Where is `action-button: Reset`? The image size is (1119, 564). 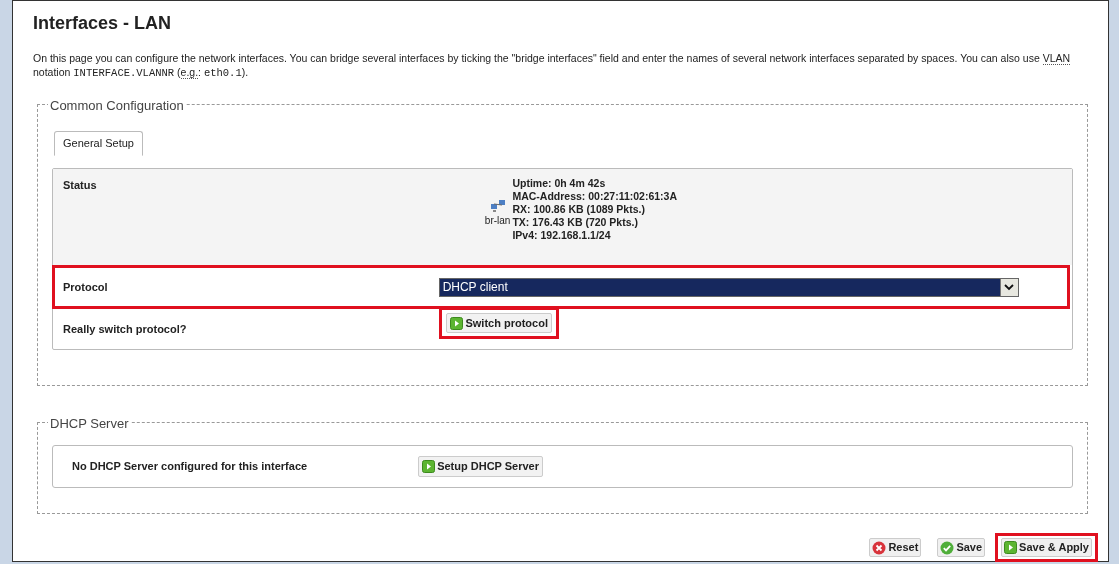
action-button: Reset is located at coordinates (895, 547).